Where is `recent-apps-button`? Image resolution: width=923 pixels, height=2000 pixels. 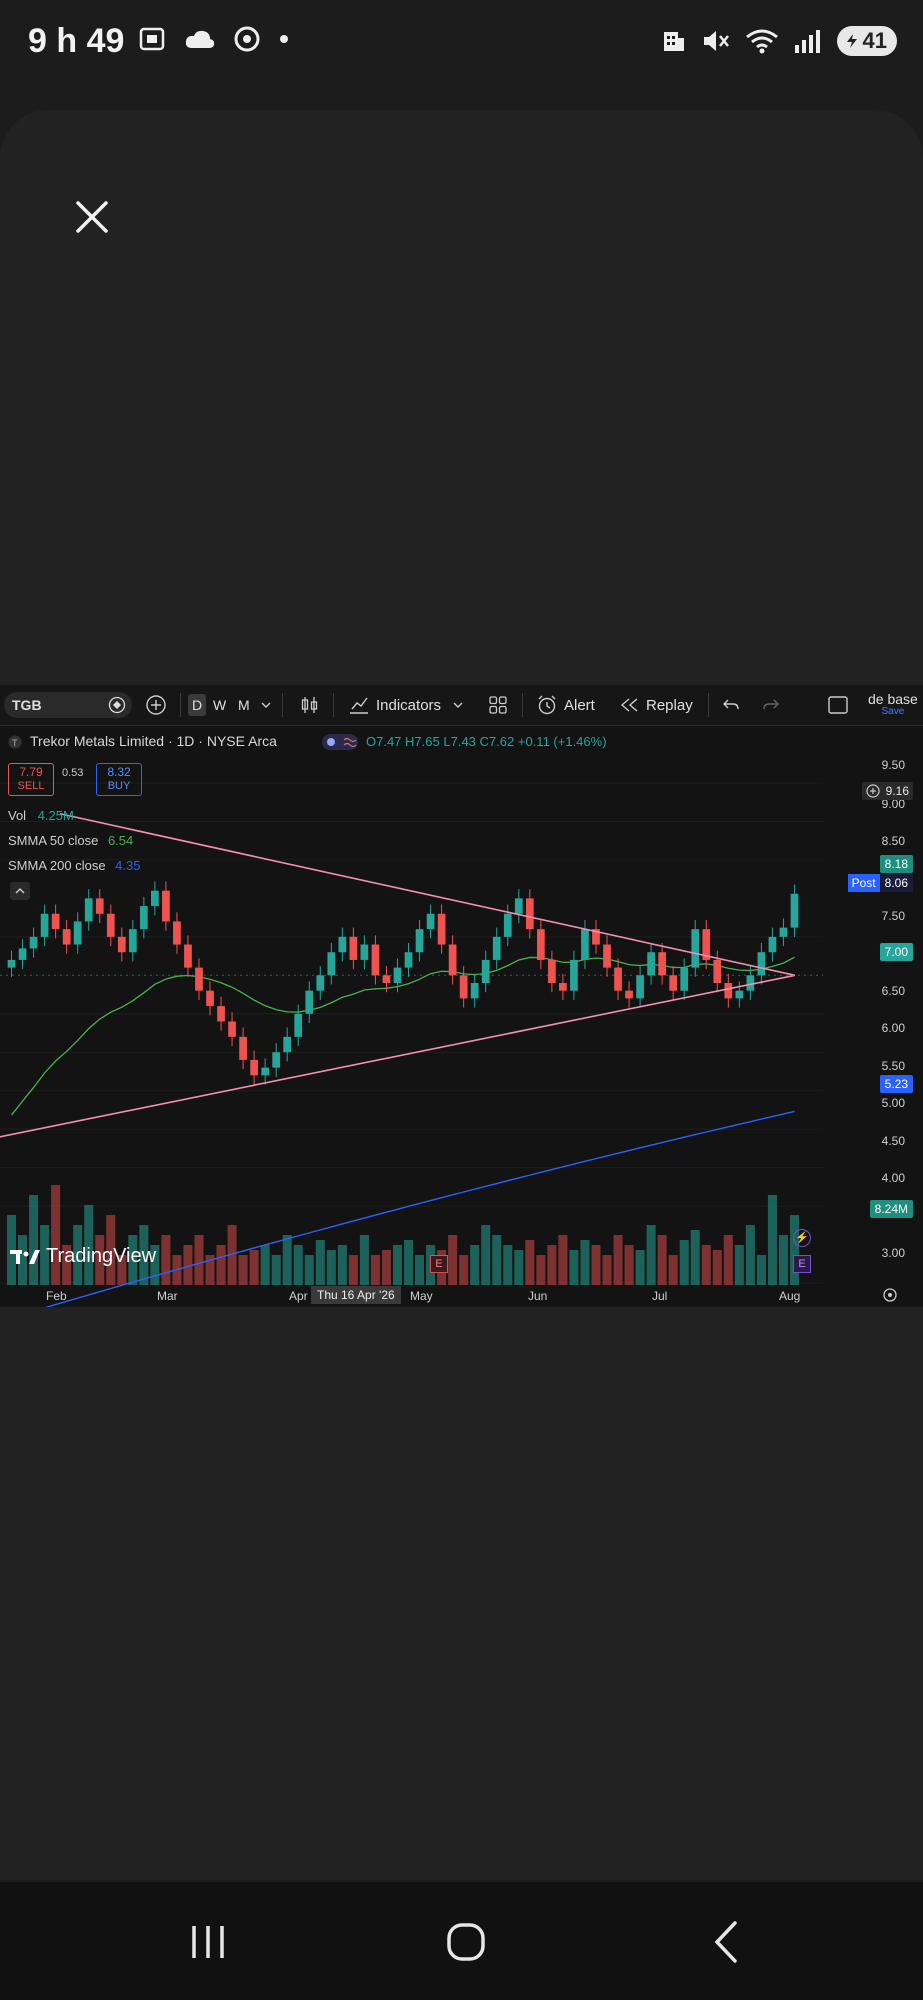 recent-apps-button is located at coordinates (208, 1942).